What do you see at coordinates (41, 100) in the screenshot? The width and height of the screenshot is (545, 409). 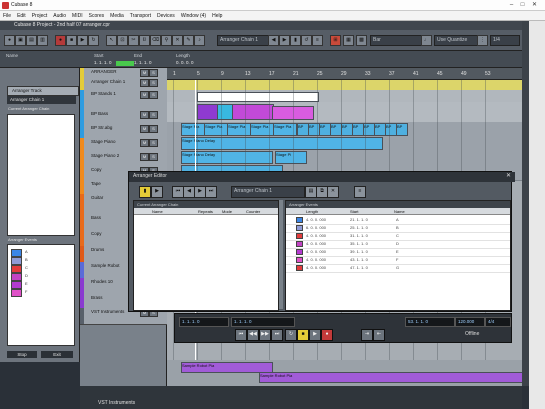 I see `arranger-chain-field: Arranger Chain 1` at bounding box center [41, 100].